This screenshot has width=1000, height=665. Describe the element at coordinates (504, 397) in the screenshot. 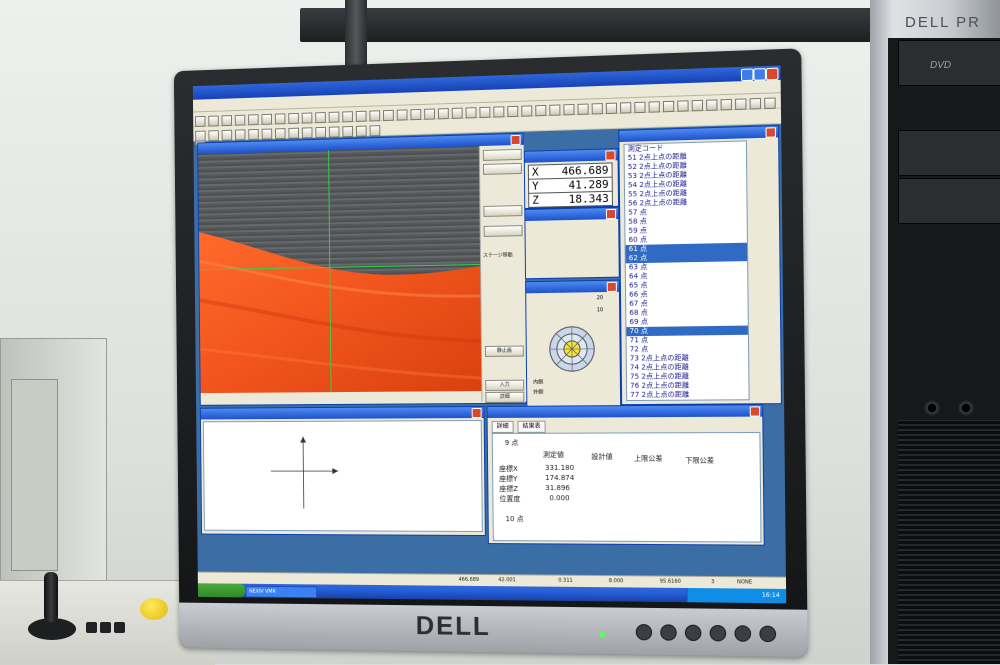

I see `detail-button: 詳細` at that location.